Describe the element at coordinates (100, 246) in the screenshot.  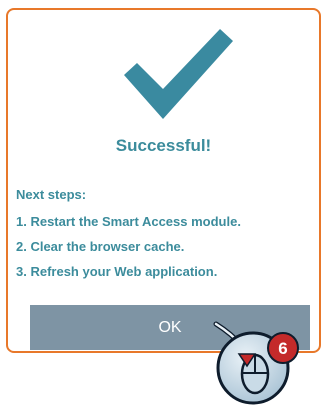
I see `step-item: 2. Clear the browser cache.` at that location.